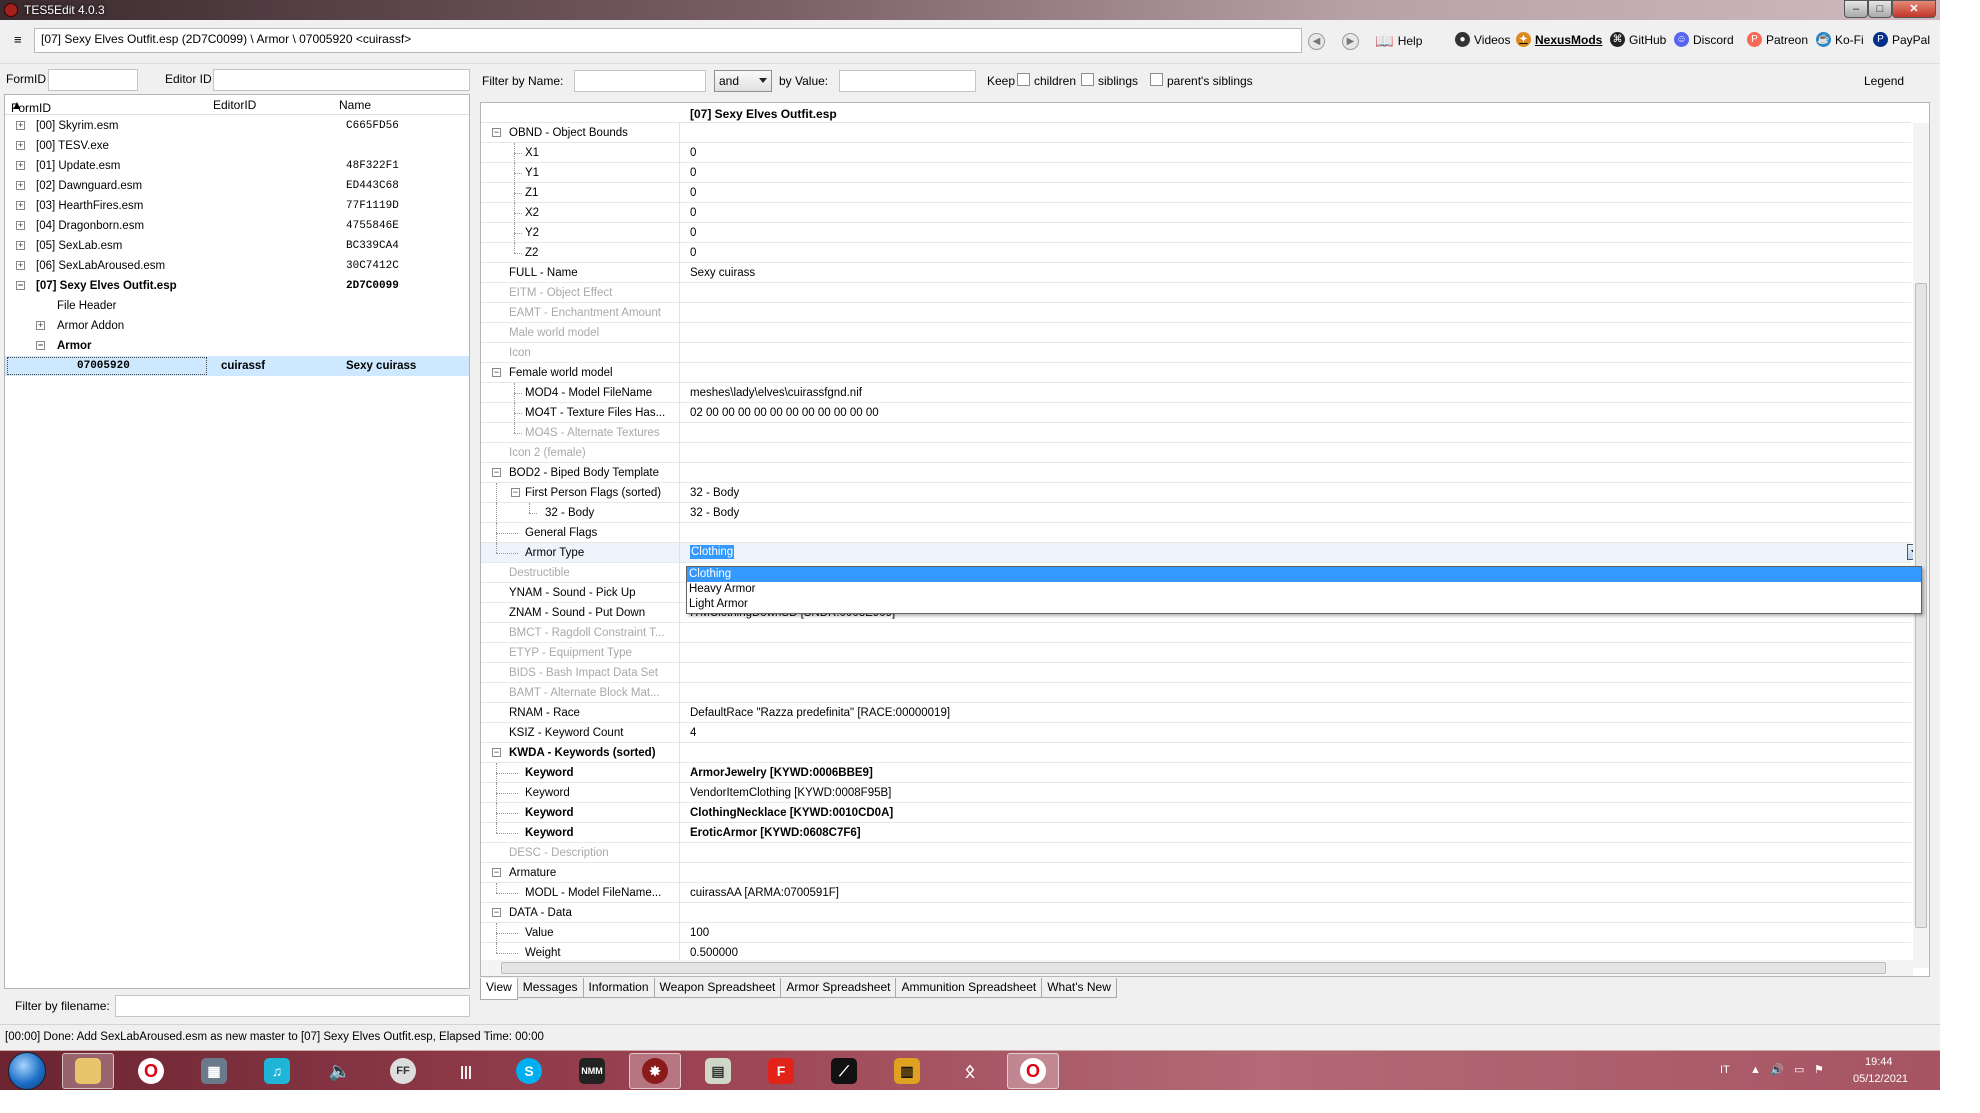  What do you see at coordinates (1921, 545) in the screenshot?
I see `vertical-scrollbar` at bounding box center [1921, 545].